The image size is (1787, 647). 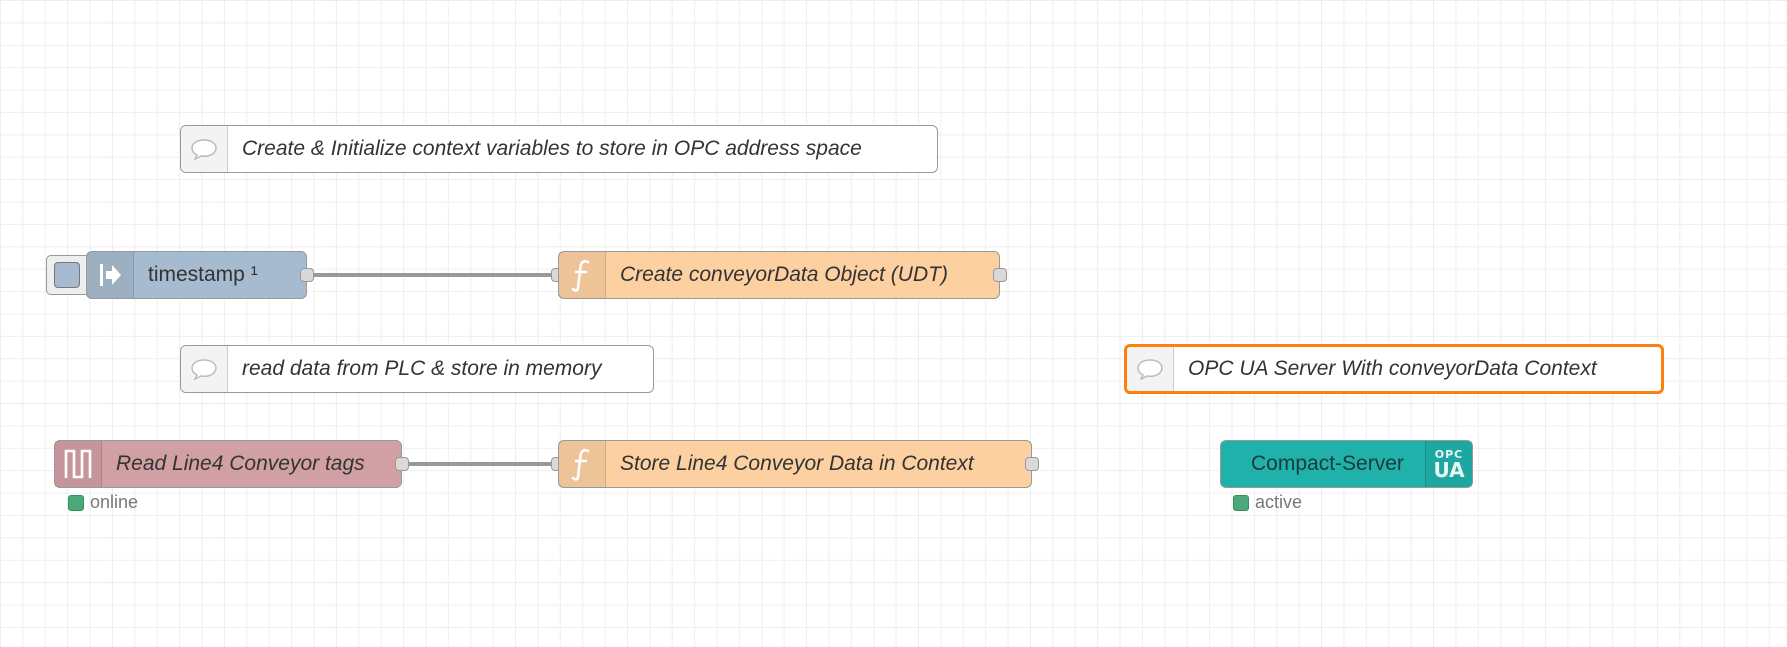 I want to click on arrow-inject-icon, so click(x=110, y=275).